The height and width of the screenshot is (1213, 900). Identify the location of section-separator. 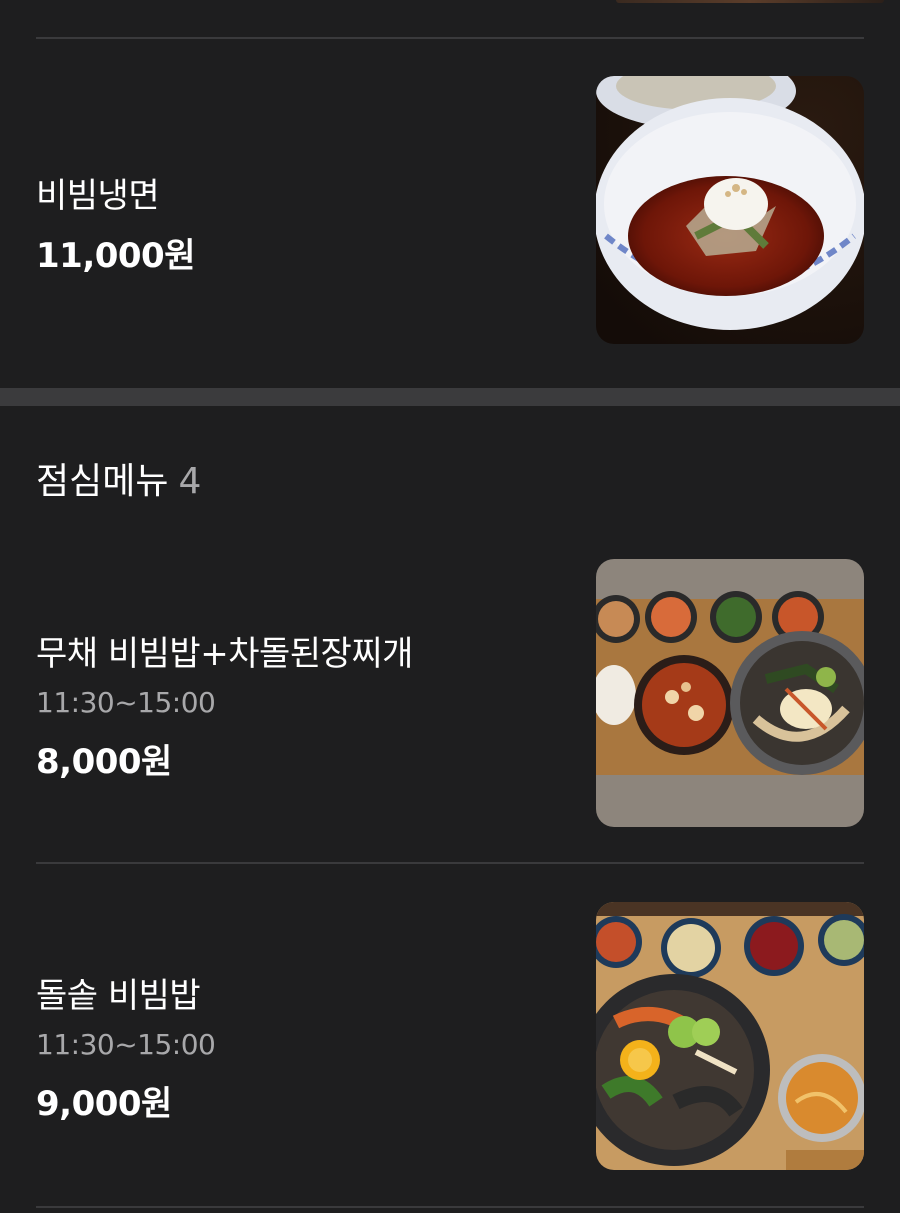
(450, 397).